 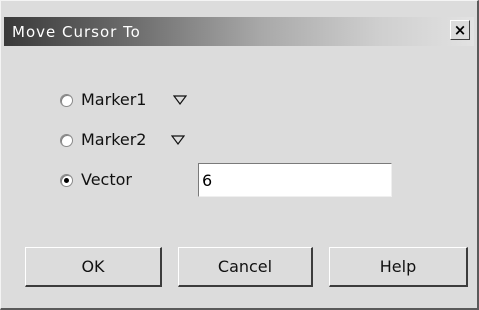 I want to click on option-marker2-label: Marker2, so click(x=114, y=139).